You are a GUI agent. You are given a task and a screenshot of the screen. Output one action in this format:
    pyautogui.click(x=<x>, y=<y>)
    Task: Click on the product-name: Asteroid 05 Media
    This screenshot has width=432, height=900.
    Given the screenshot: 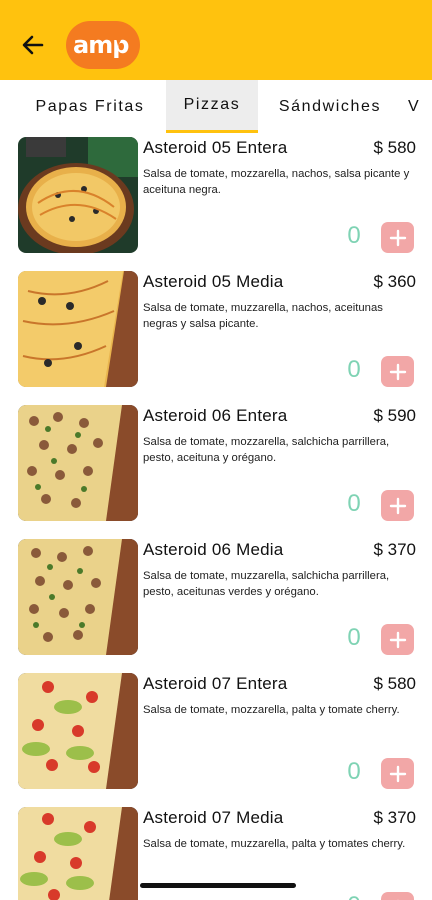 What is the action you would take?
    pyautogui.click(x=213, y=281)
    